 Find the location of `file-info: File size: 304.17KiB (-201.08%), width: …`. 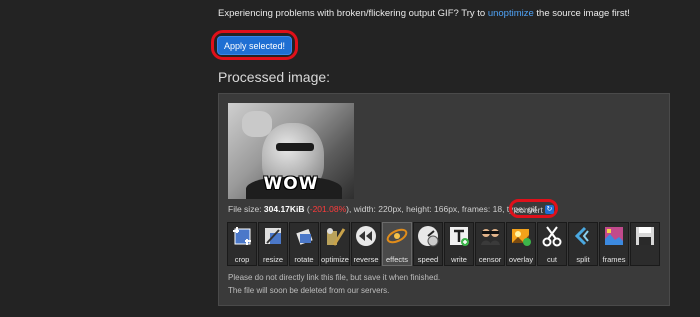

file-info: File size: 304.17KiB (-201.08%), width: … is located at coordinates (382, 209).